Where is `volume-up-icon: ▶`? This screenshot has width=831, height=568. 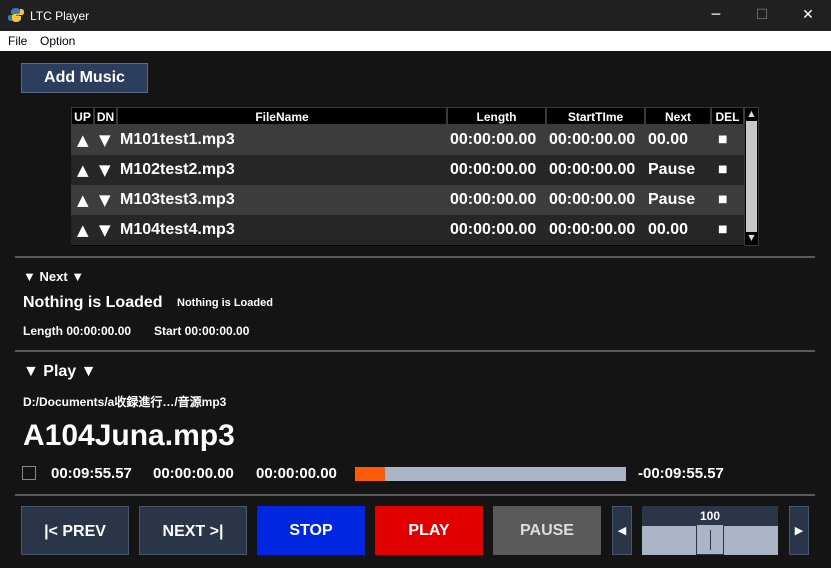 volume-up-icon: ▶ is located at coordinates (799, 530).